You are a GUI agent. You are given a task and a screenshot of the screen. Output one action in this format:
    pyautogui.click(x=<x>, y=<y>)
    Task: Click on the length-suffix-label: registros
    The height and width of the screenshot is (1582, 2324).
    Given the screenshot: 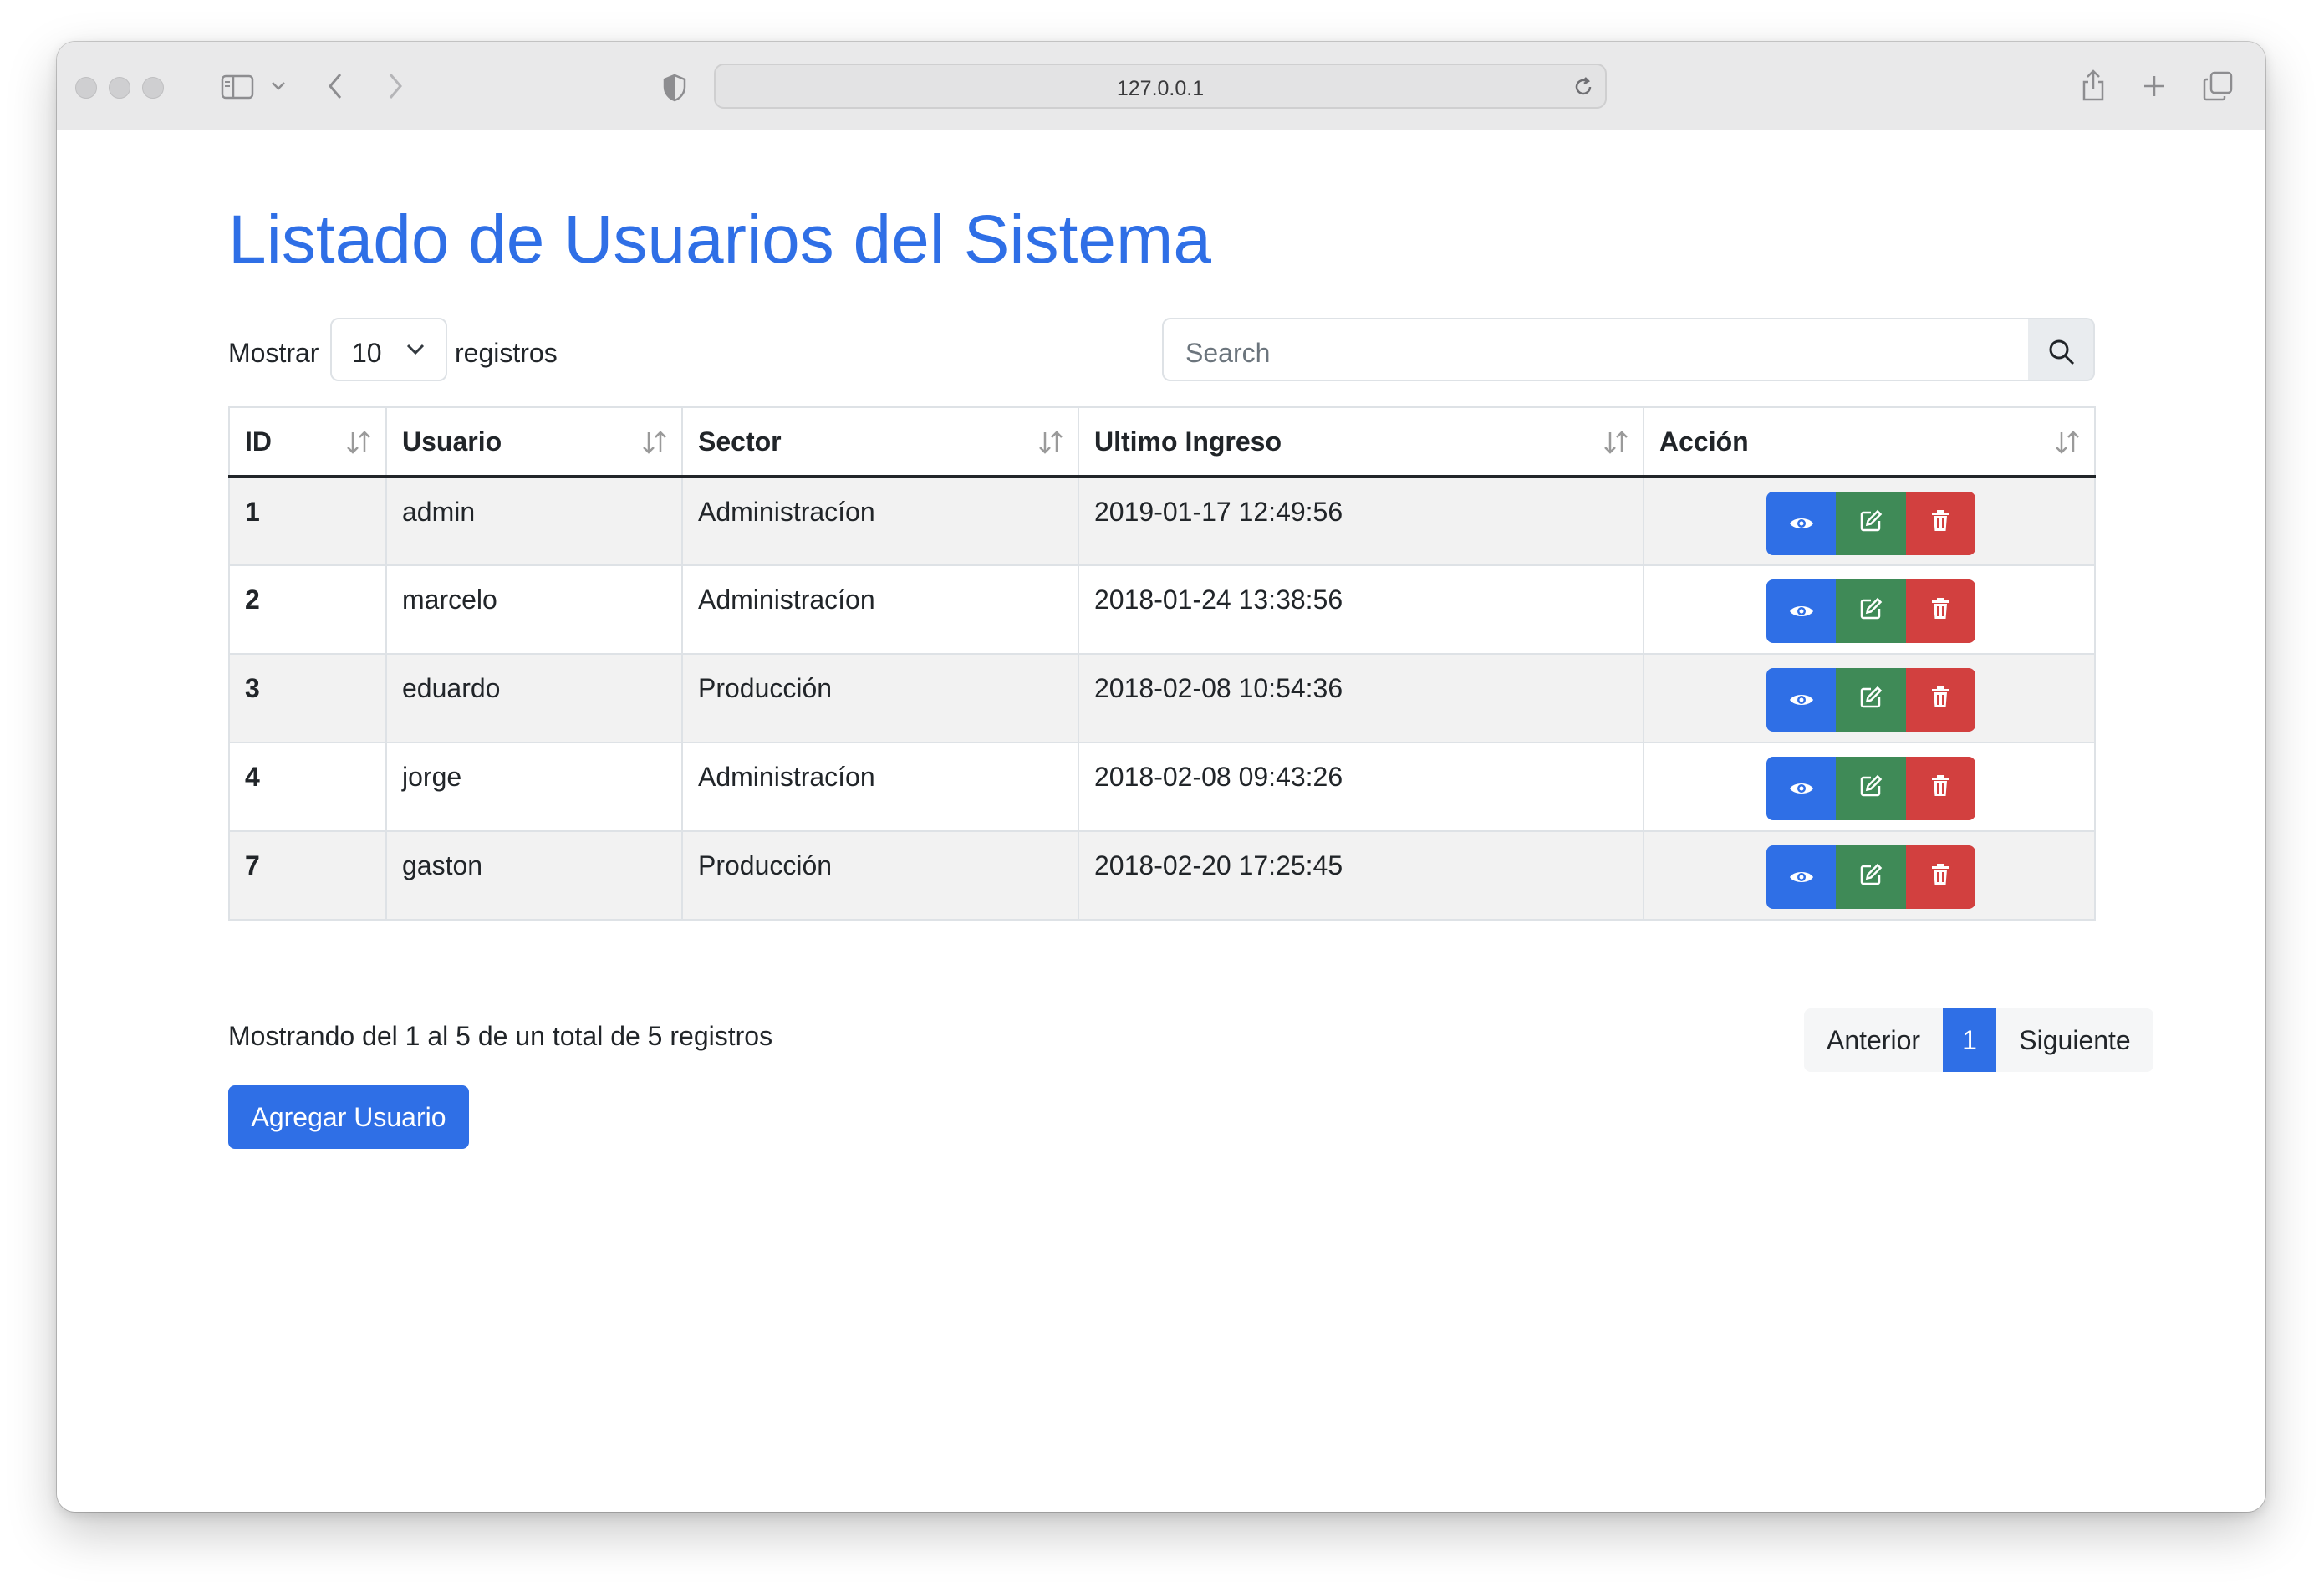 What is the action you would take?
    pyautogui.click(x=506, y=353)
    